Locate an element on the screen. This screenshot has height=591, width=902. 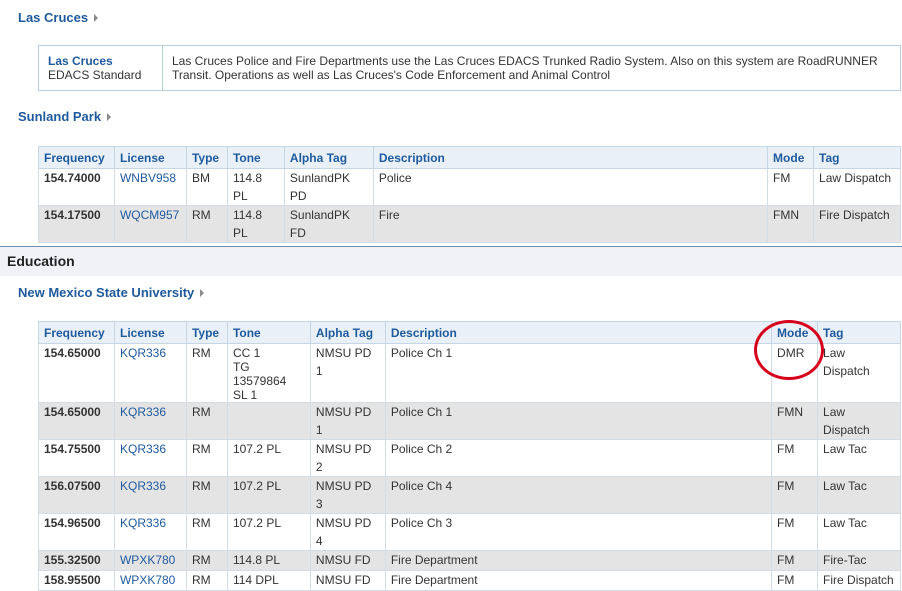
frequency-cell: 154.17500 is located at coordinates (76, 224).